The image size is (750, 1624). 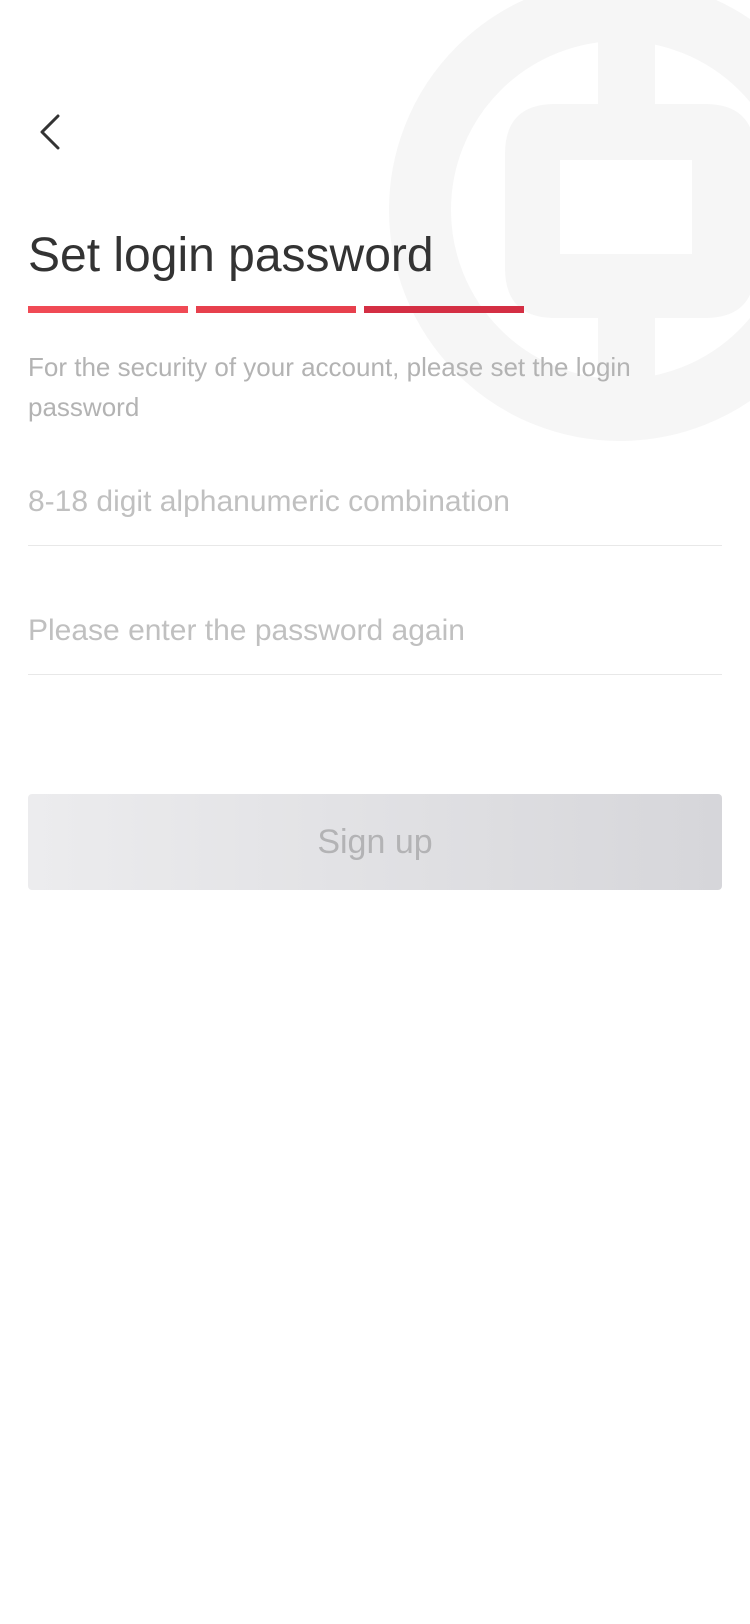 I want to click on confirm-password-field, so click(x=375, y=631).